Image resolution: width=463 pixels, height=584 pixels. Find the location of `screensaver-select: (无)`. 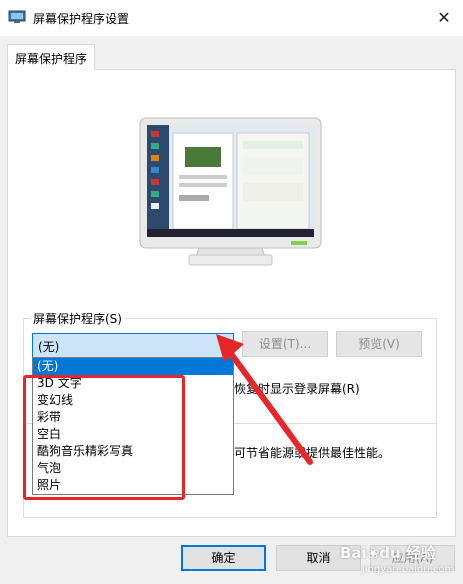

screensaver-select: (无) is located at coordinates (133, 345).